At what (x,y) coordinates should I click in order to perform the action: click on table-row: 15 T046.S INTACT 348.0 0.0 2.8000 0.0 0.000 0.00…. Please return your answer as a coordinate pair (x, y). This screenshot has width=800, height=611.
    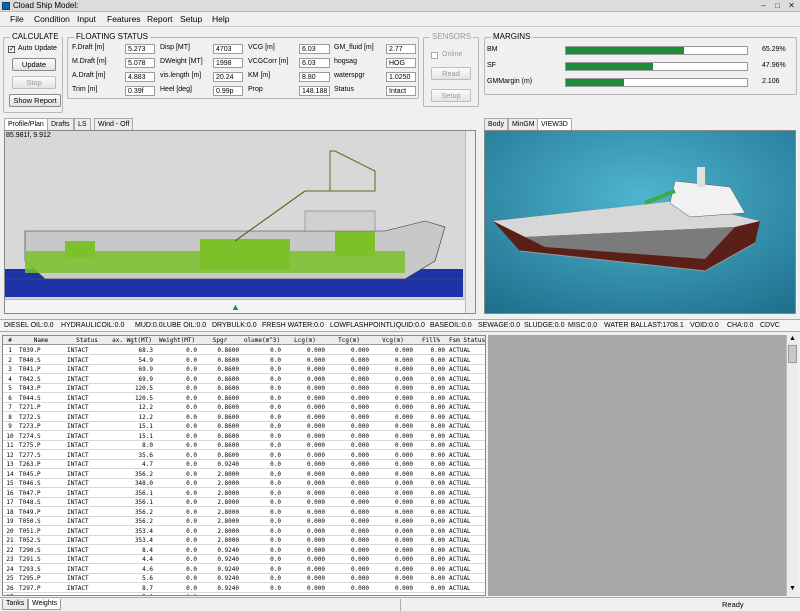
    Looking at the image, I should click on (244, 483).